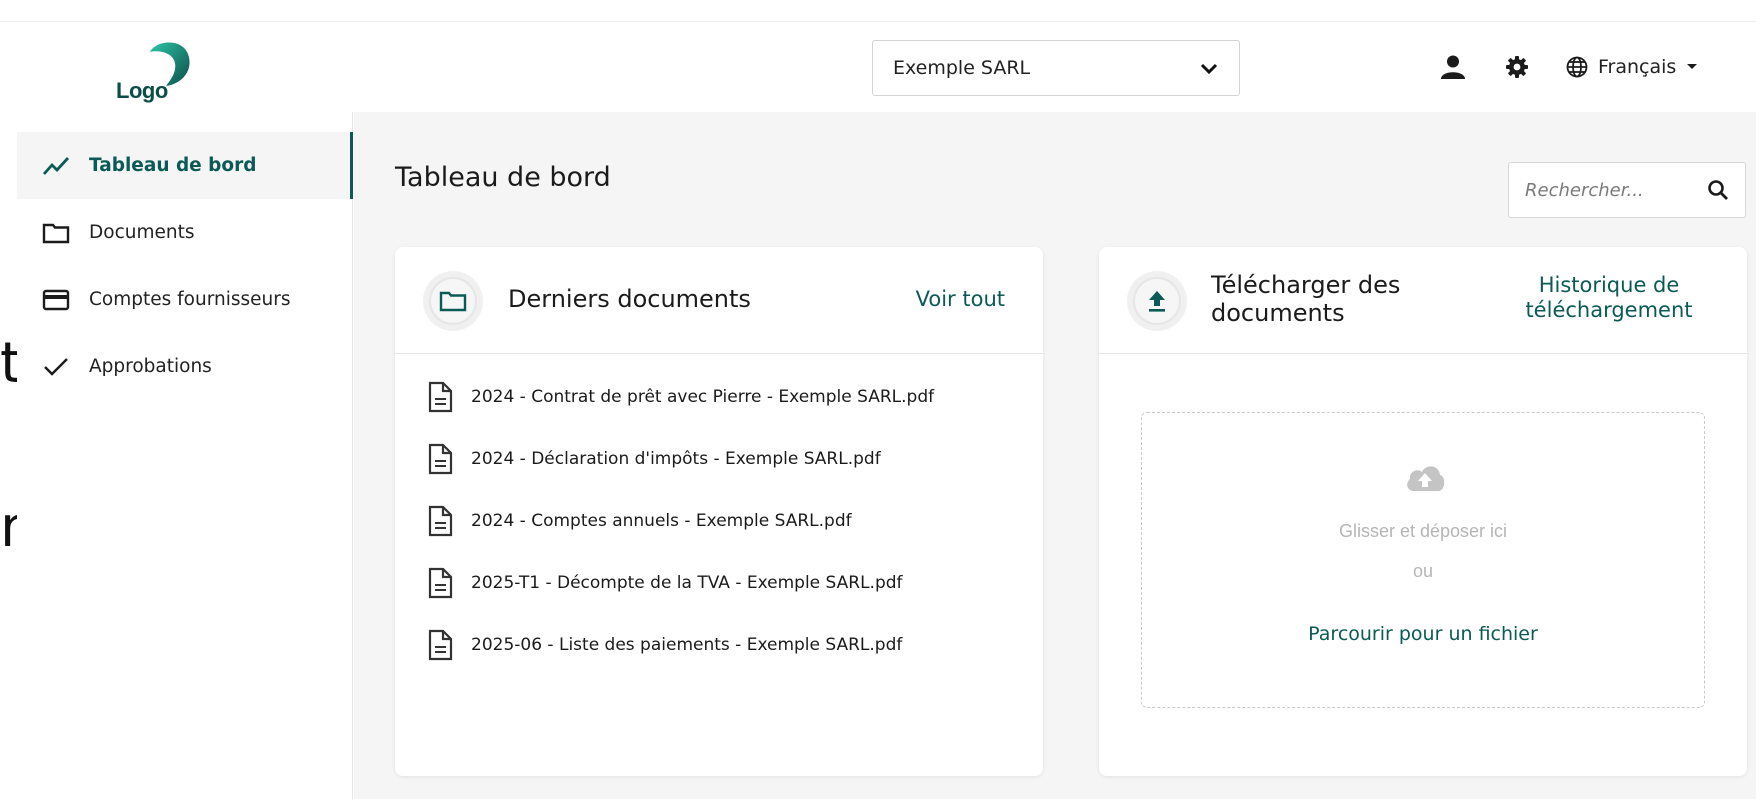 The height and width of the screenshot is (799, 1756). I want to click on upload-history-link: Historique de téléchargement, so click(1609, 298).